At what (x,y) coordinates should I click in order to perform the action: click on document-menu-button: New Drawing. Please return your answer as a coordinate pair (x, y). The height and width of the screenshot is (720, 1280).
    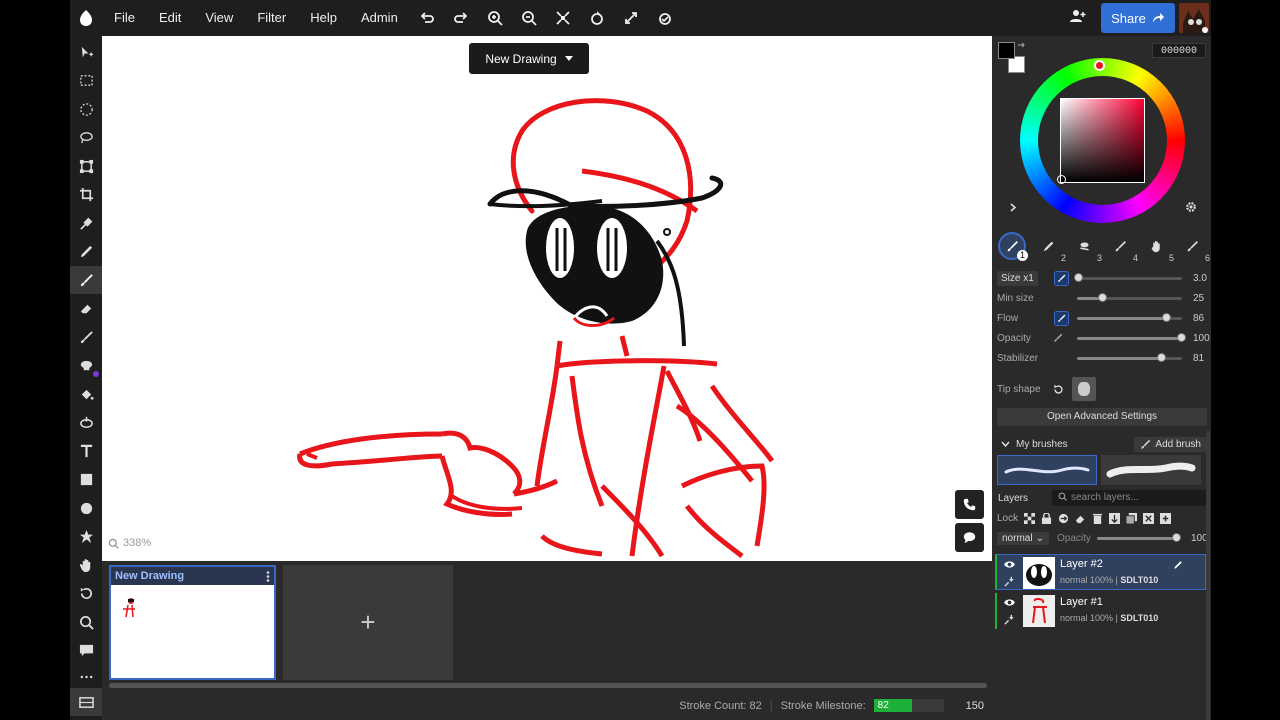
    Looking at the image, I should click on (529, 58).